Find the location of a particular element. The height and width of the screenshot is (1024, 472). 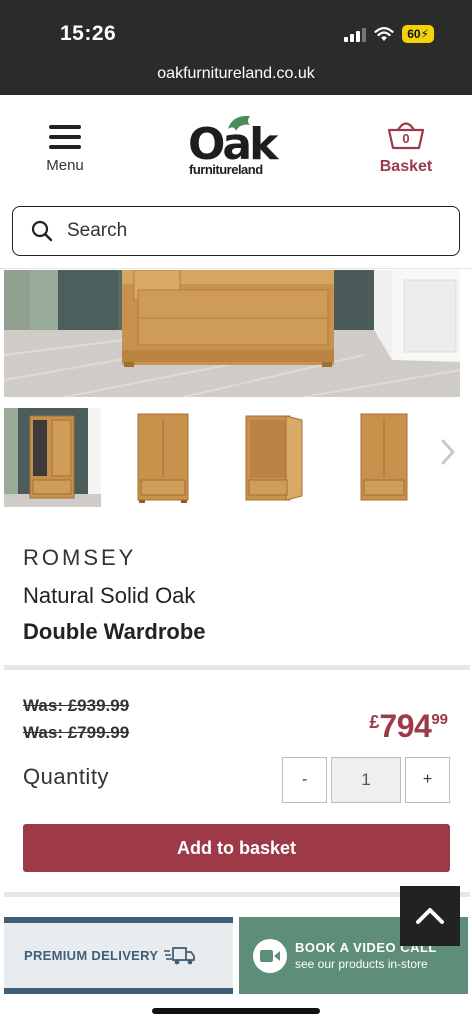

was-price-1: Was: £939.99 is located at coordinates (76, 705).